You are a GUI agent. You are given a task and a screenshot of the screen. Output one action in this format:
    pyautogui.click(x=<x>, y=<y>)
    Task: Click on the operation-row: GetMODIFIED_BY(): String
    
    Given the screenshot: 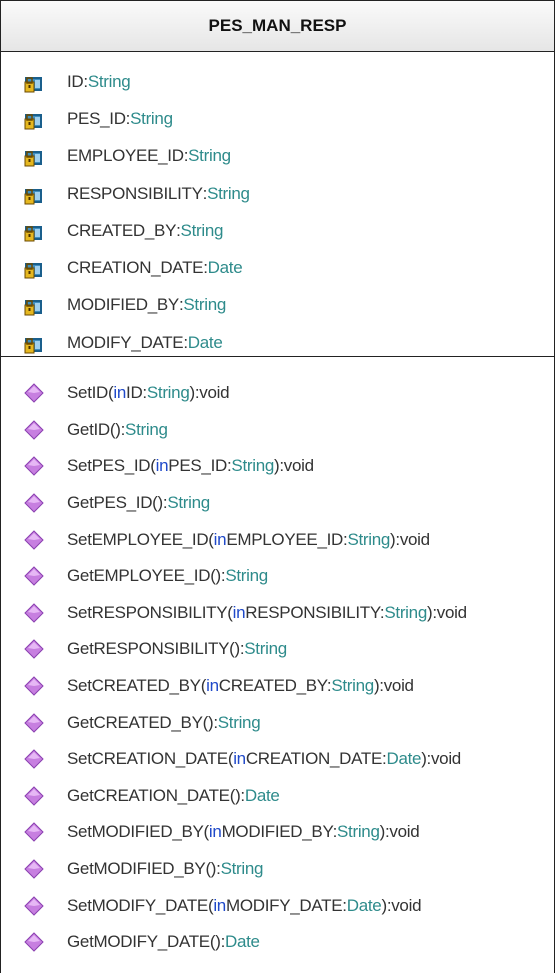 What is the action you would take?
    pyautogui.click(x=277, y=869)
    